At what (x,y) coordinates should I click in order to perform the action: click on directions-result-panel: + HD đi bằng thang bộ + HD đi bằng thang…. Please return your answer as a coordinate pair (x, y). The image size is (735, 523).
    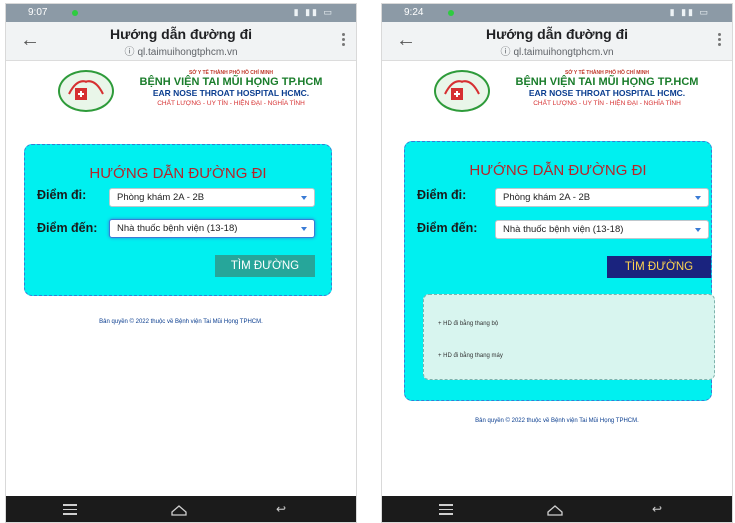
    Looking at the image, I should click on (569, 337).